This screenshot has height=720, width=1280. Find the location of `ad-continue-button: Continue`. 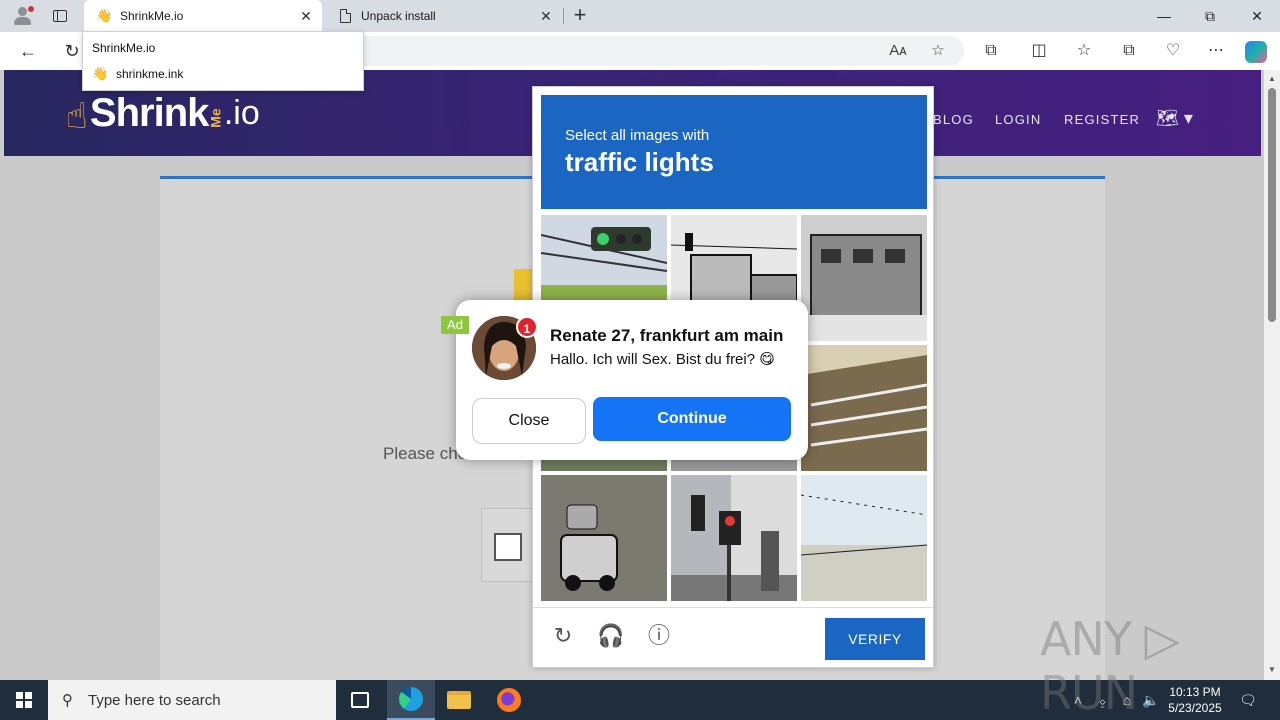

ad-continue-button: Continue is located at coordinates (692, 419).